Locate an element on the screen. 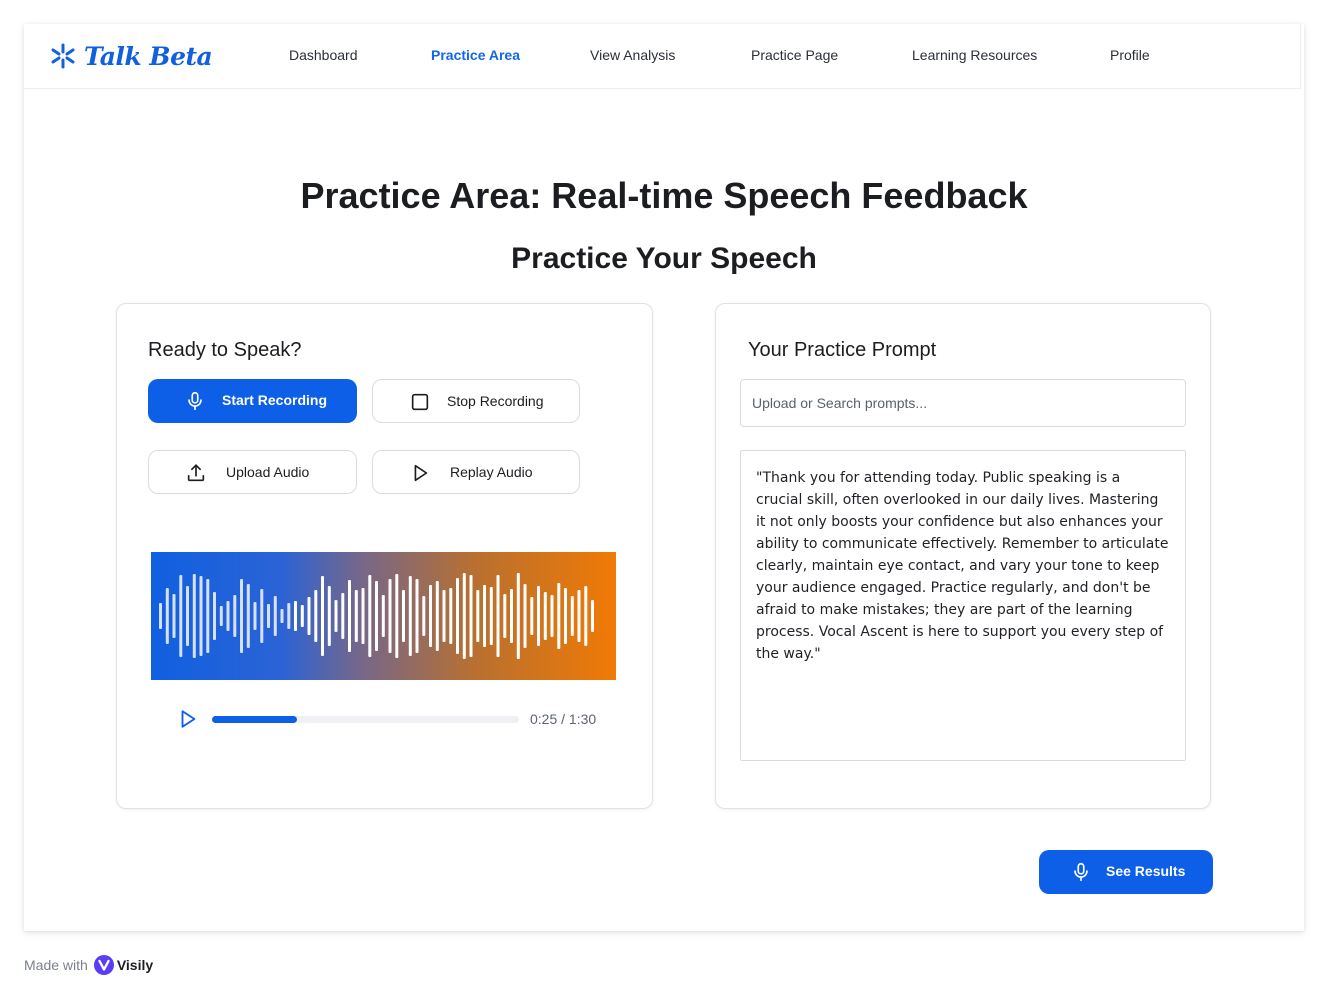 This screenshot has height=995, width=1328. prompt-search-input is located at coordinates (963, 403).